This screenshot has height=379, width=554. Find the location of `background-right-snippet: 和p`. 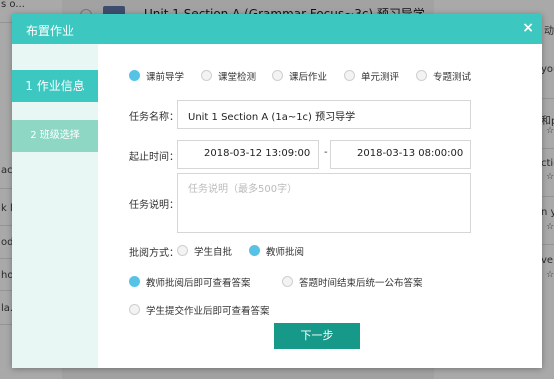

background-right-snippet: 和p is located at coordinates (547, 121).